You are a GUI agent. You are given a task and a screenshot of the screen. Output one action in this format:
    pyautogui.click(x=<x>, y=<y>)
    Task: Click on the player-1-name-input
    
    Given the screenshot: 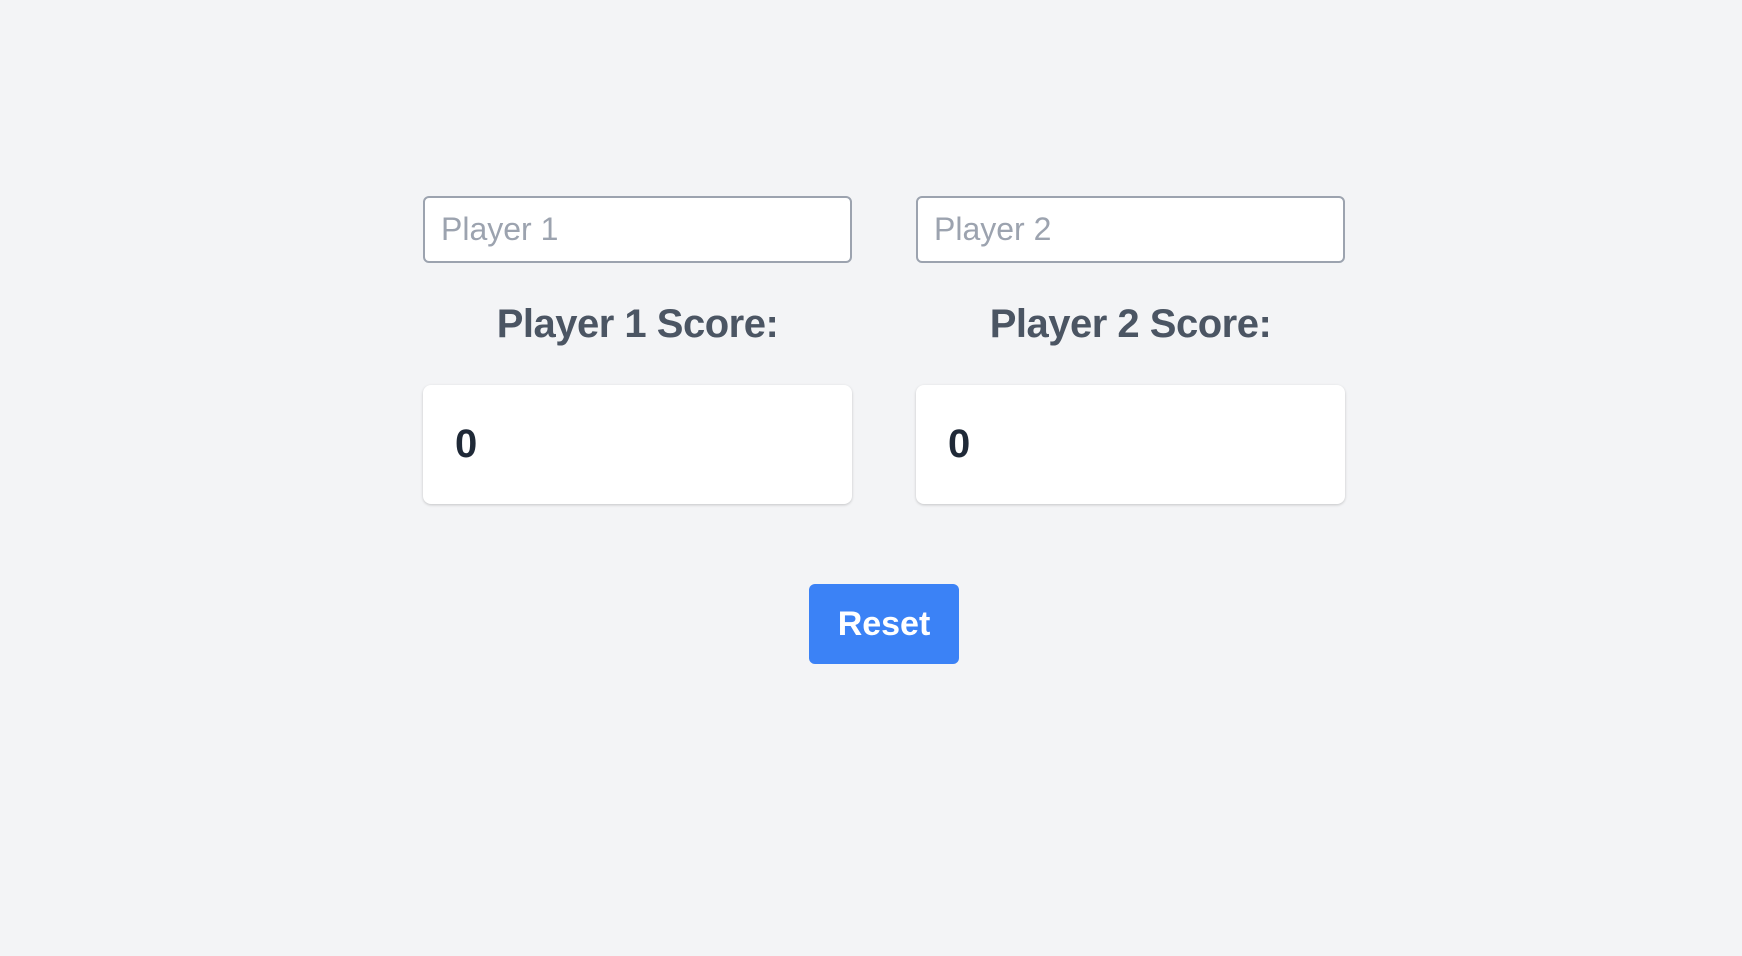 What is the action you would take?
    pyautogui.click(x=637, y=229)
    